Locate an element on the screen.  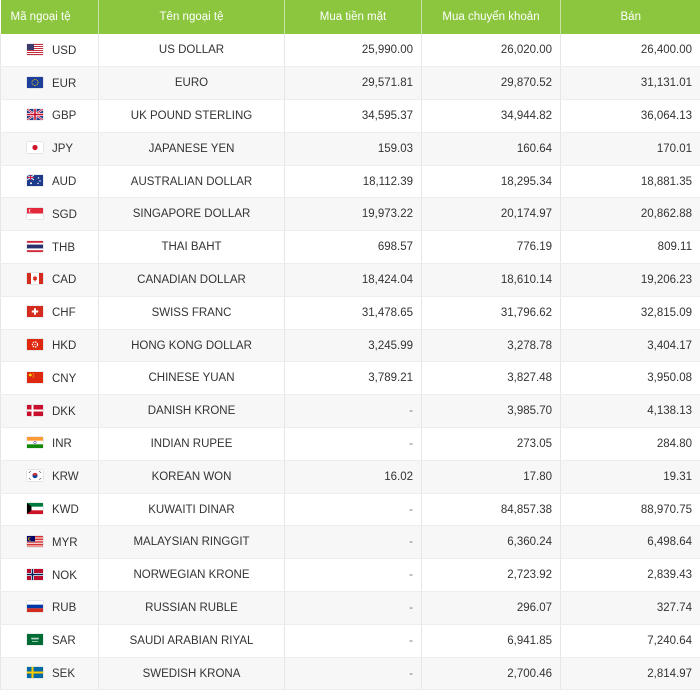
currency-code-cell: CHF is located at coordinates (49, 313).